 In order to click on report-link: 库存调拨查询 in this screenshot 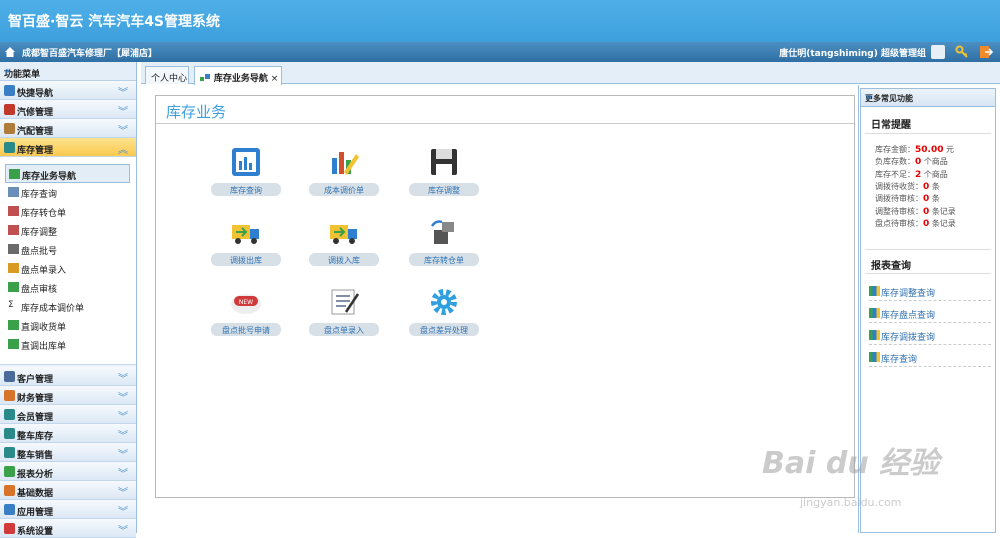, I will do `click(930, 335)`.